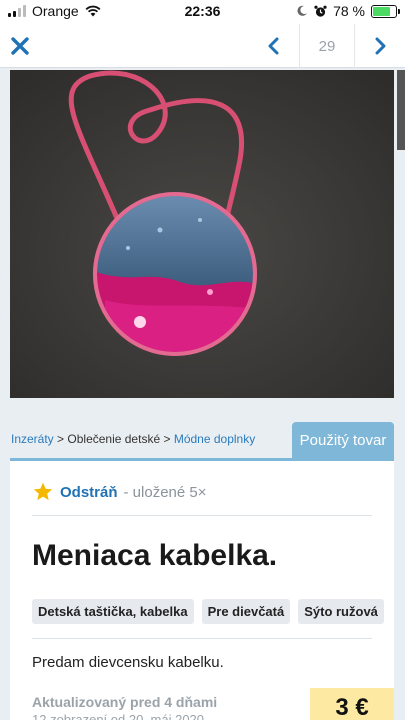 This screenshot has width=405, height=720. I want to click on updated-text: Aktualizovaný pred 4 dňami, so click(125, 702).